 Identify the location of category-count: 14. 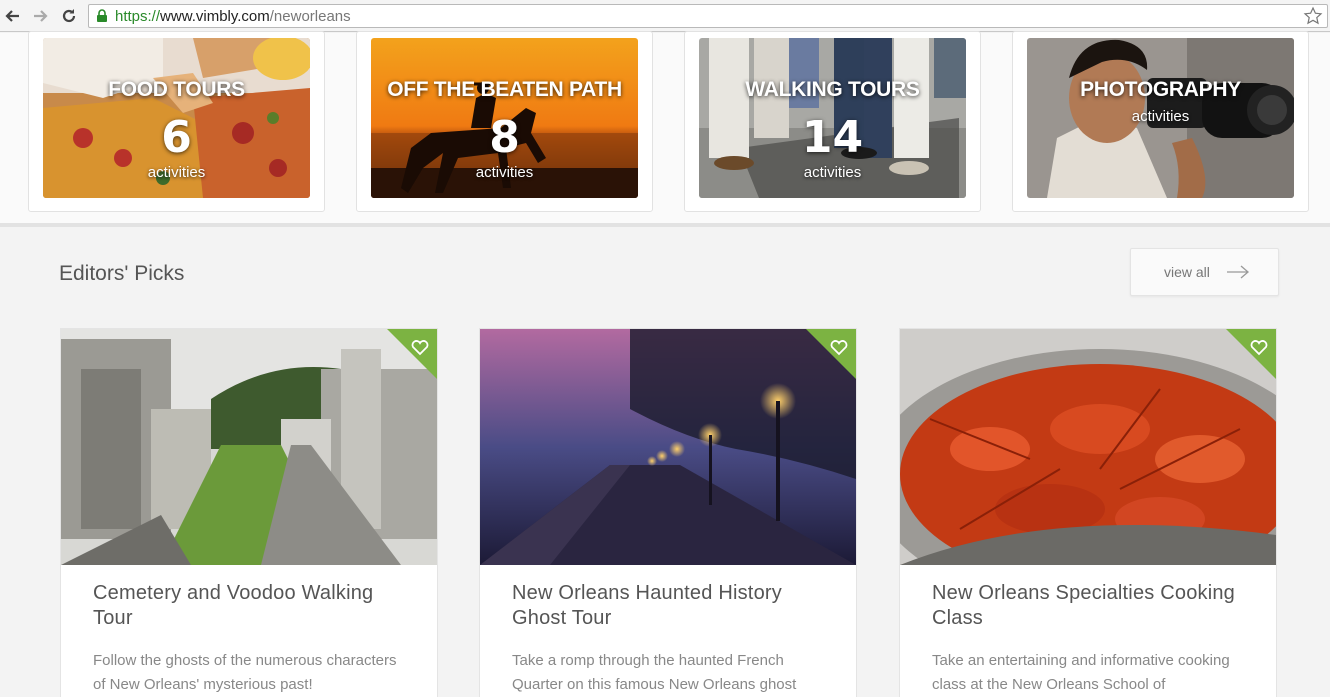
(832, 137).